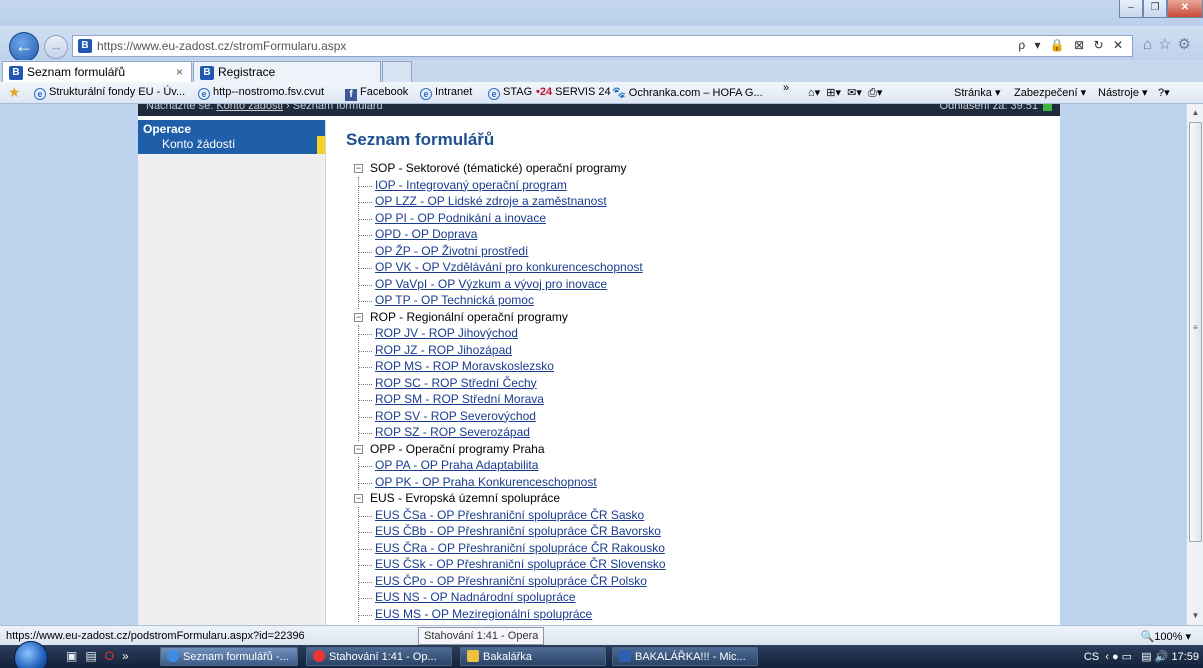  Describe the element at coordinates (1162, 657) in the screenshot. I see `volume-icon: 🔊` at that location.